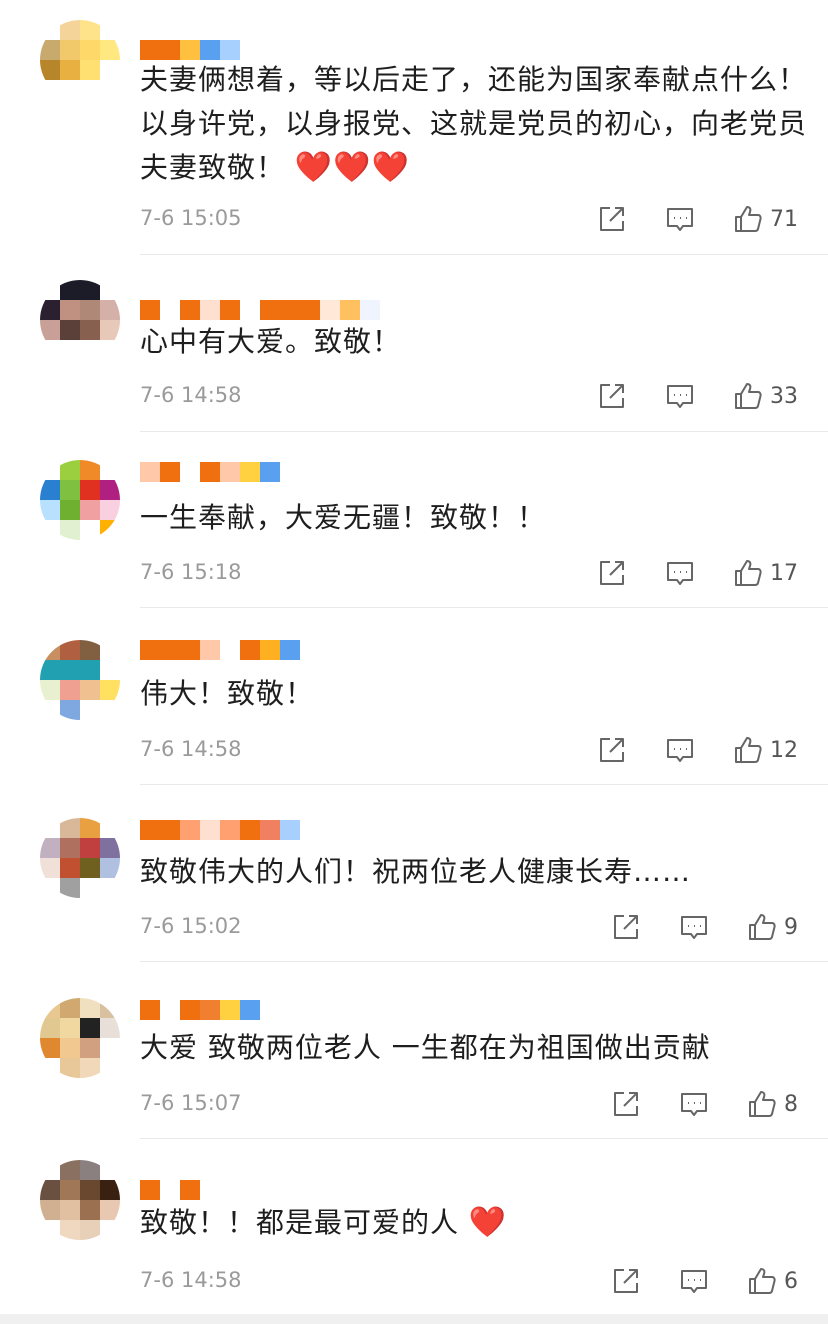 This screenshot has width=828, height=1324. What do you see at coordinates (352, 167) in the screenshot?
I see `heart-emoji: ❤️❤️❤️` at bounding box center [352, 167].